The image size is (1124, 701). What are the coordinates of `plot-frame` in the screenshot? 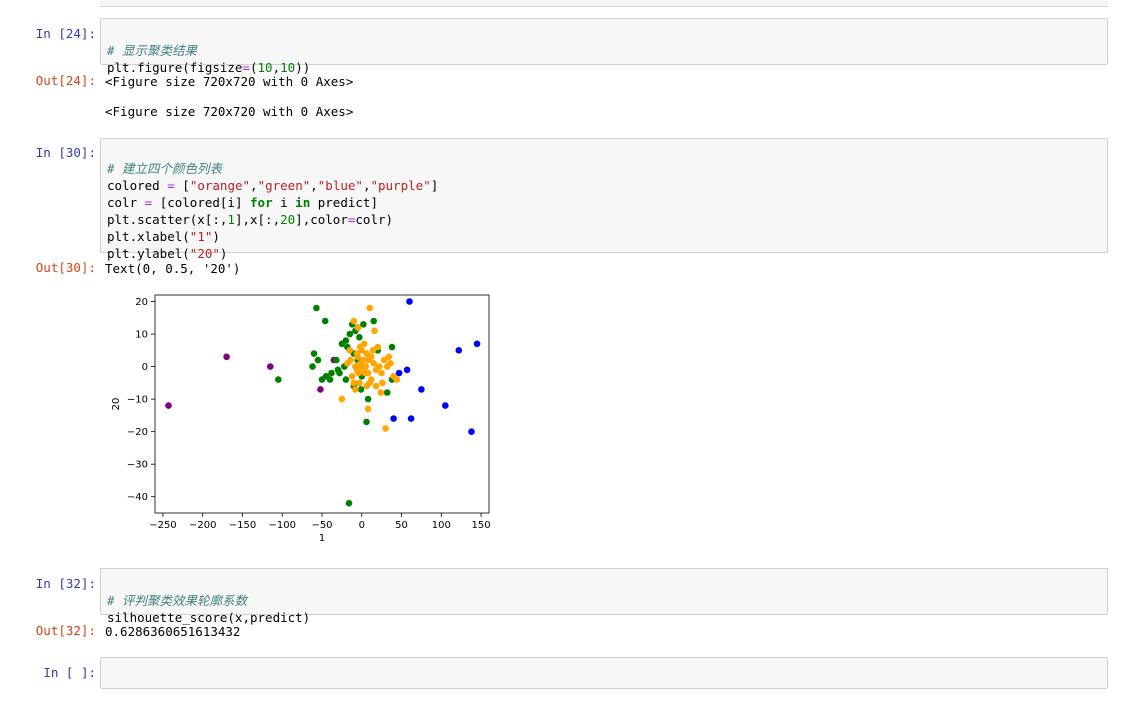 It's located at (322, 404).